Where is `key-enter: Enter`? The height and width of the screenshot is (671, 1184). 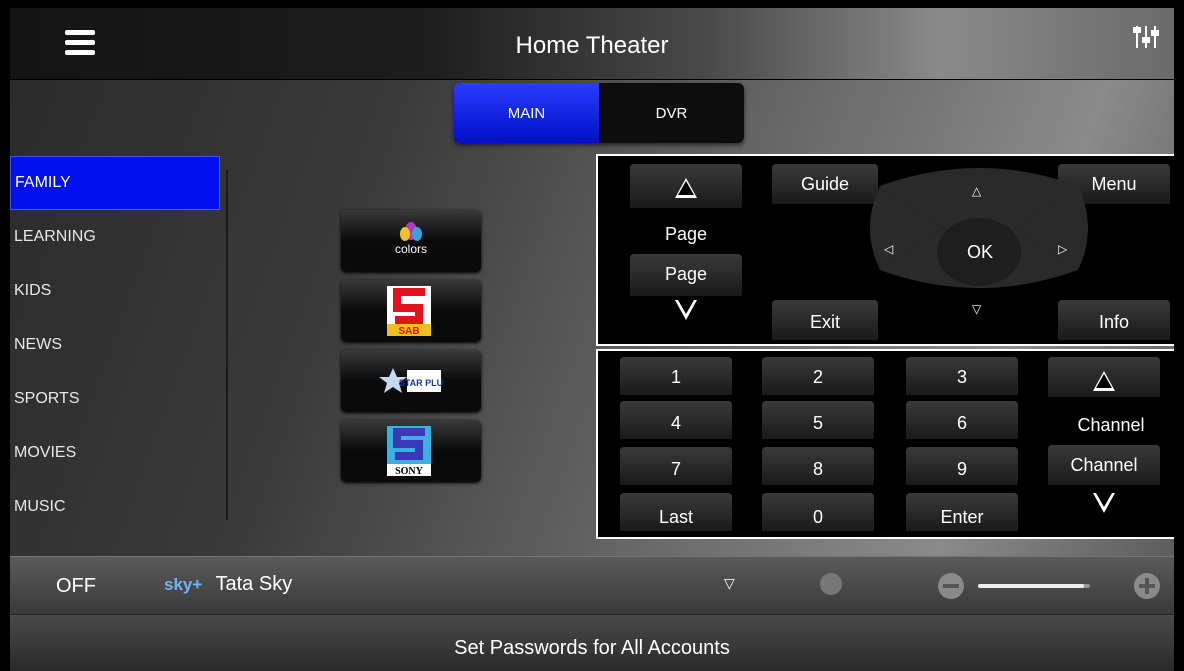 key-enter: Enter is located at coordinates (962, 512).